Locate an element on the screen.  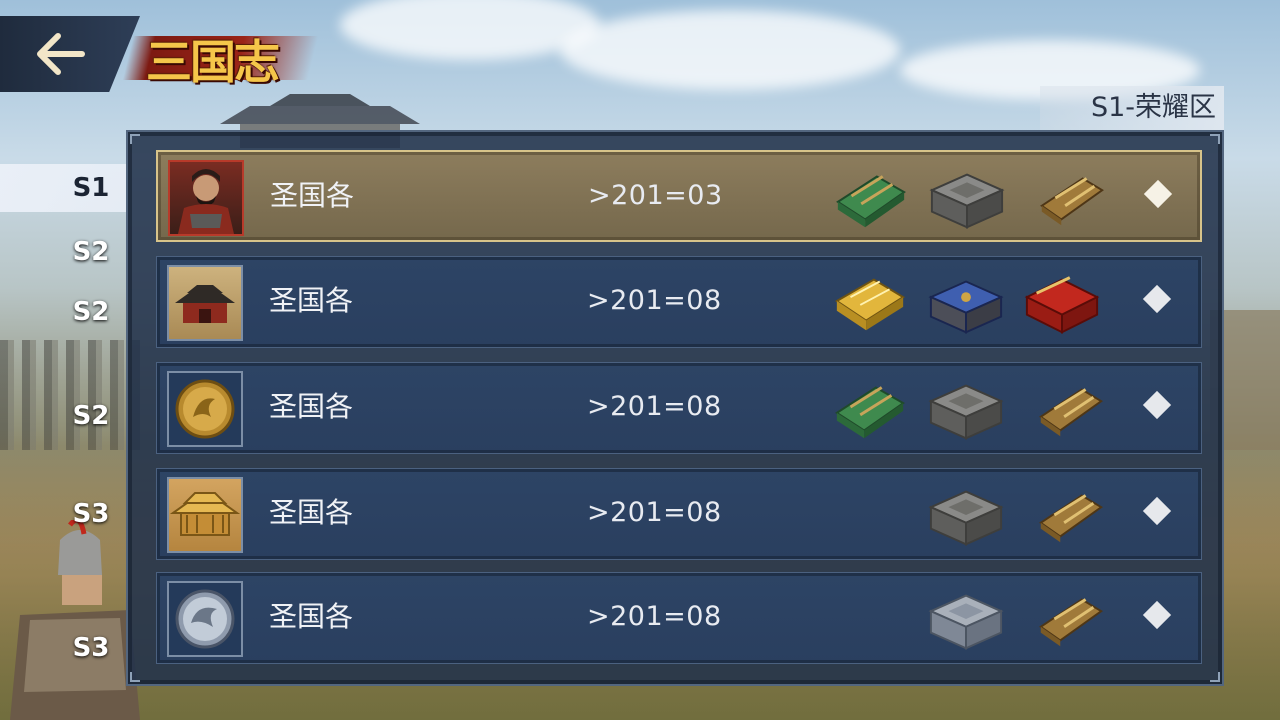
server-date: >201=03 is located at coordinates (655, 195).